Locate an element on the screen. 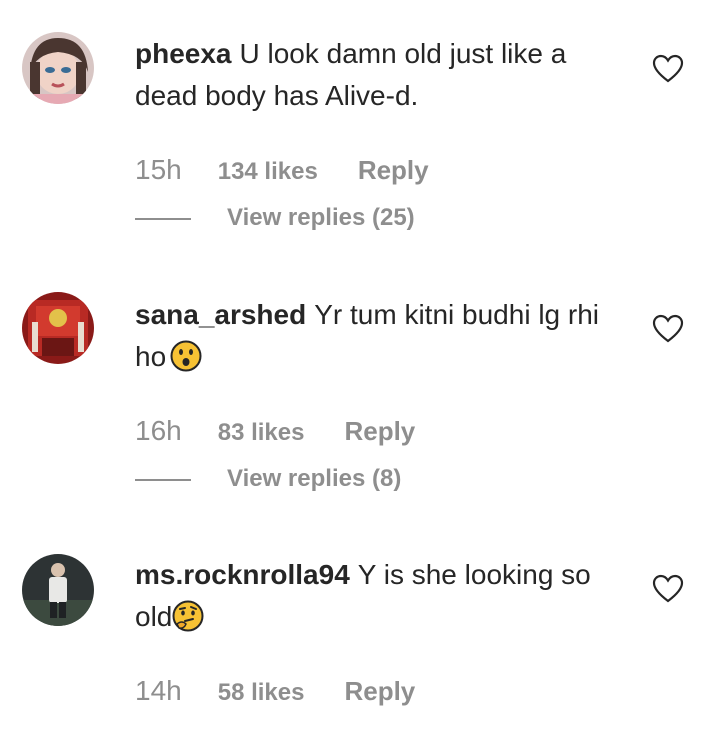  comment-meta: 15h 134 likes Reply is located at coordinates (282, 170).